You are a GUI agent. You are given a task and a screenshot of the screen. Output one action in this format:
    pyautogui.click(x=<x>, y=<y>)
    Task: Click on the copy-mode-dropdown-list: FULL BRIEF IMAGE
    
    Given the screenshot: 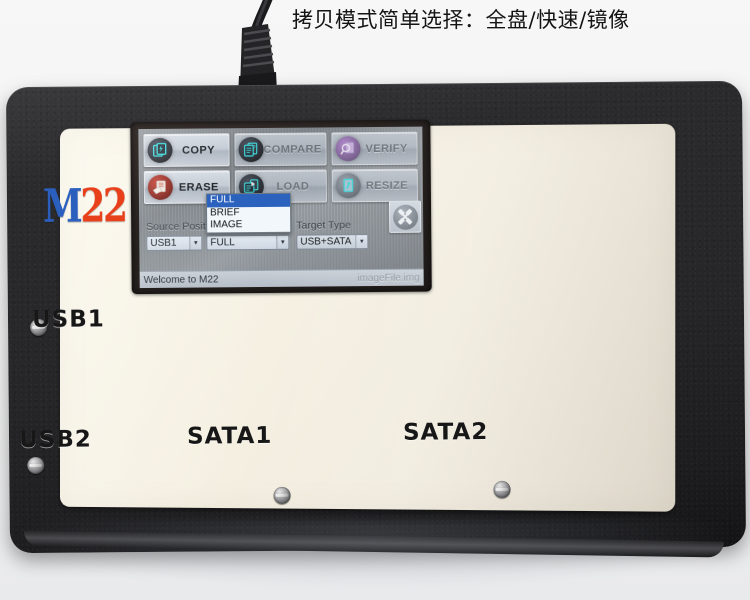 What is the action you would take?
    pyautogui.click(x=248, y=212)
    